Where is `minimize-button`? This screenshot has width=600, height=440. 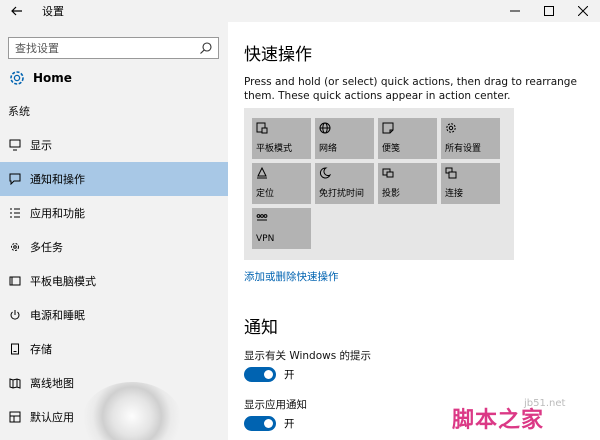 minimize-button is located at coordinates (515, 11).